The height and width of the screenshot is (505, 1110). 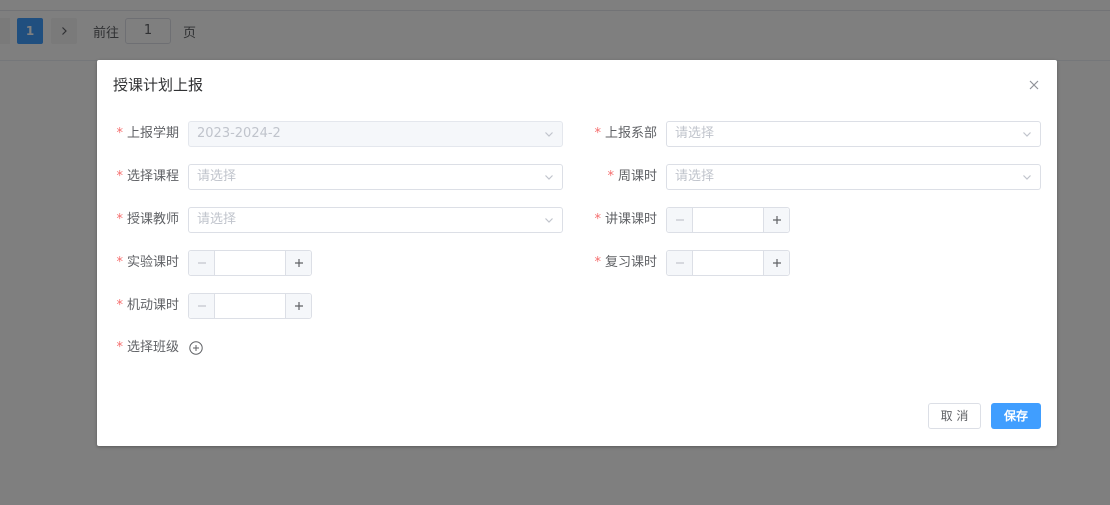 What do you see at coordinates (695, 176) in the screenshot?
I see `weekly-hours-select-placeholder: 请选择` at bounding box center [695, 176].